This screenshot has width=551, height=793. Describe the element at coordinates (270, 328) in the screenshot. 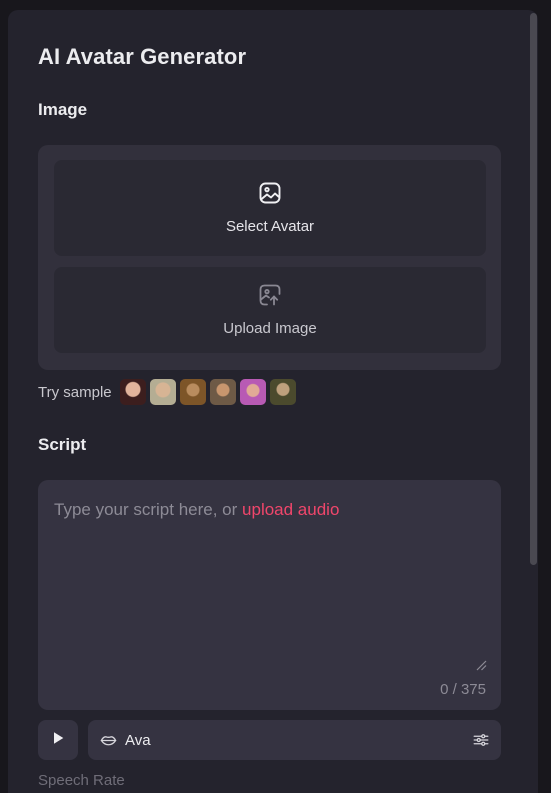

I see `upload-image-label: Upload Image` at that location.